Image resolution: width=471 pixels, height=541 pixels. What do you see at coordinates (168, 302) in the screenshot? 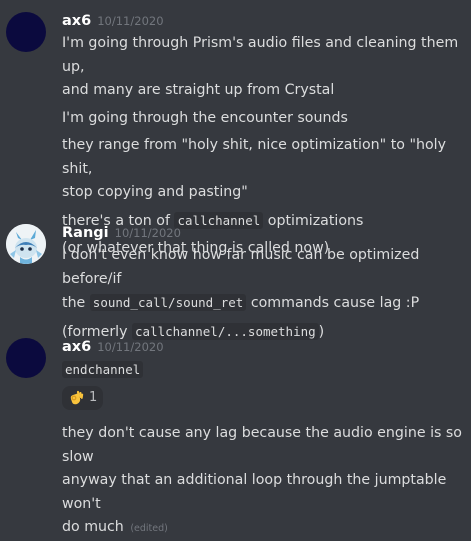
I see `inline-code: sound_call/sound_ret` at bounding box center [168, 302].